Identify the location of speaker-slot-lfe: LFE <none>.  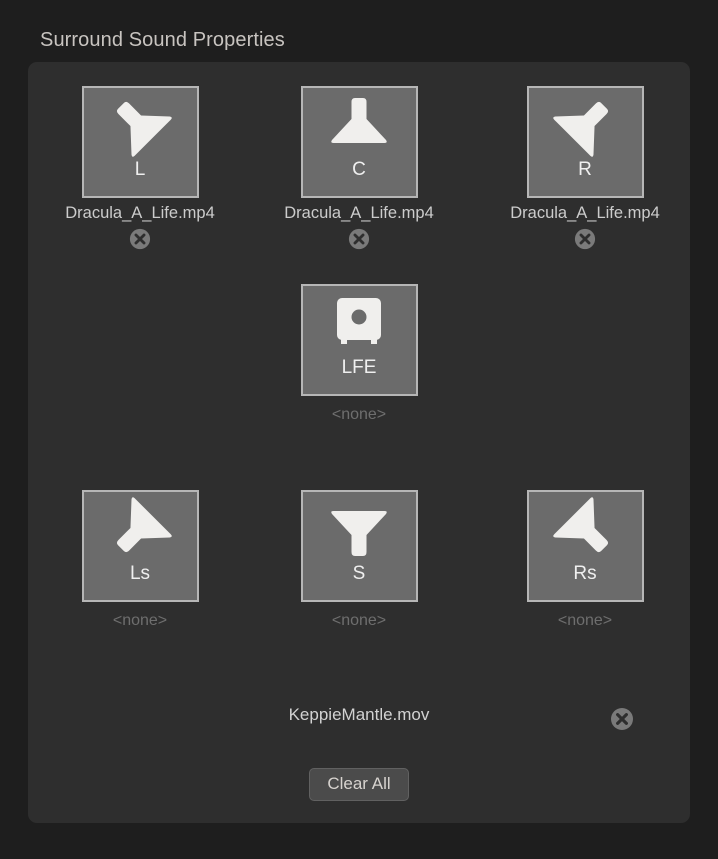
(359, 354).